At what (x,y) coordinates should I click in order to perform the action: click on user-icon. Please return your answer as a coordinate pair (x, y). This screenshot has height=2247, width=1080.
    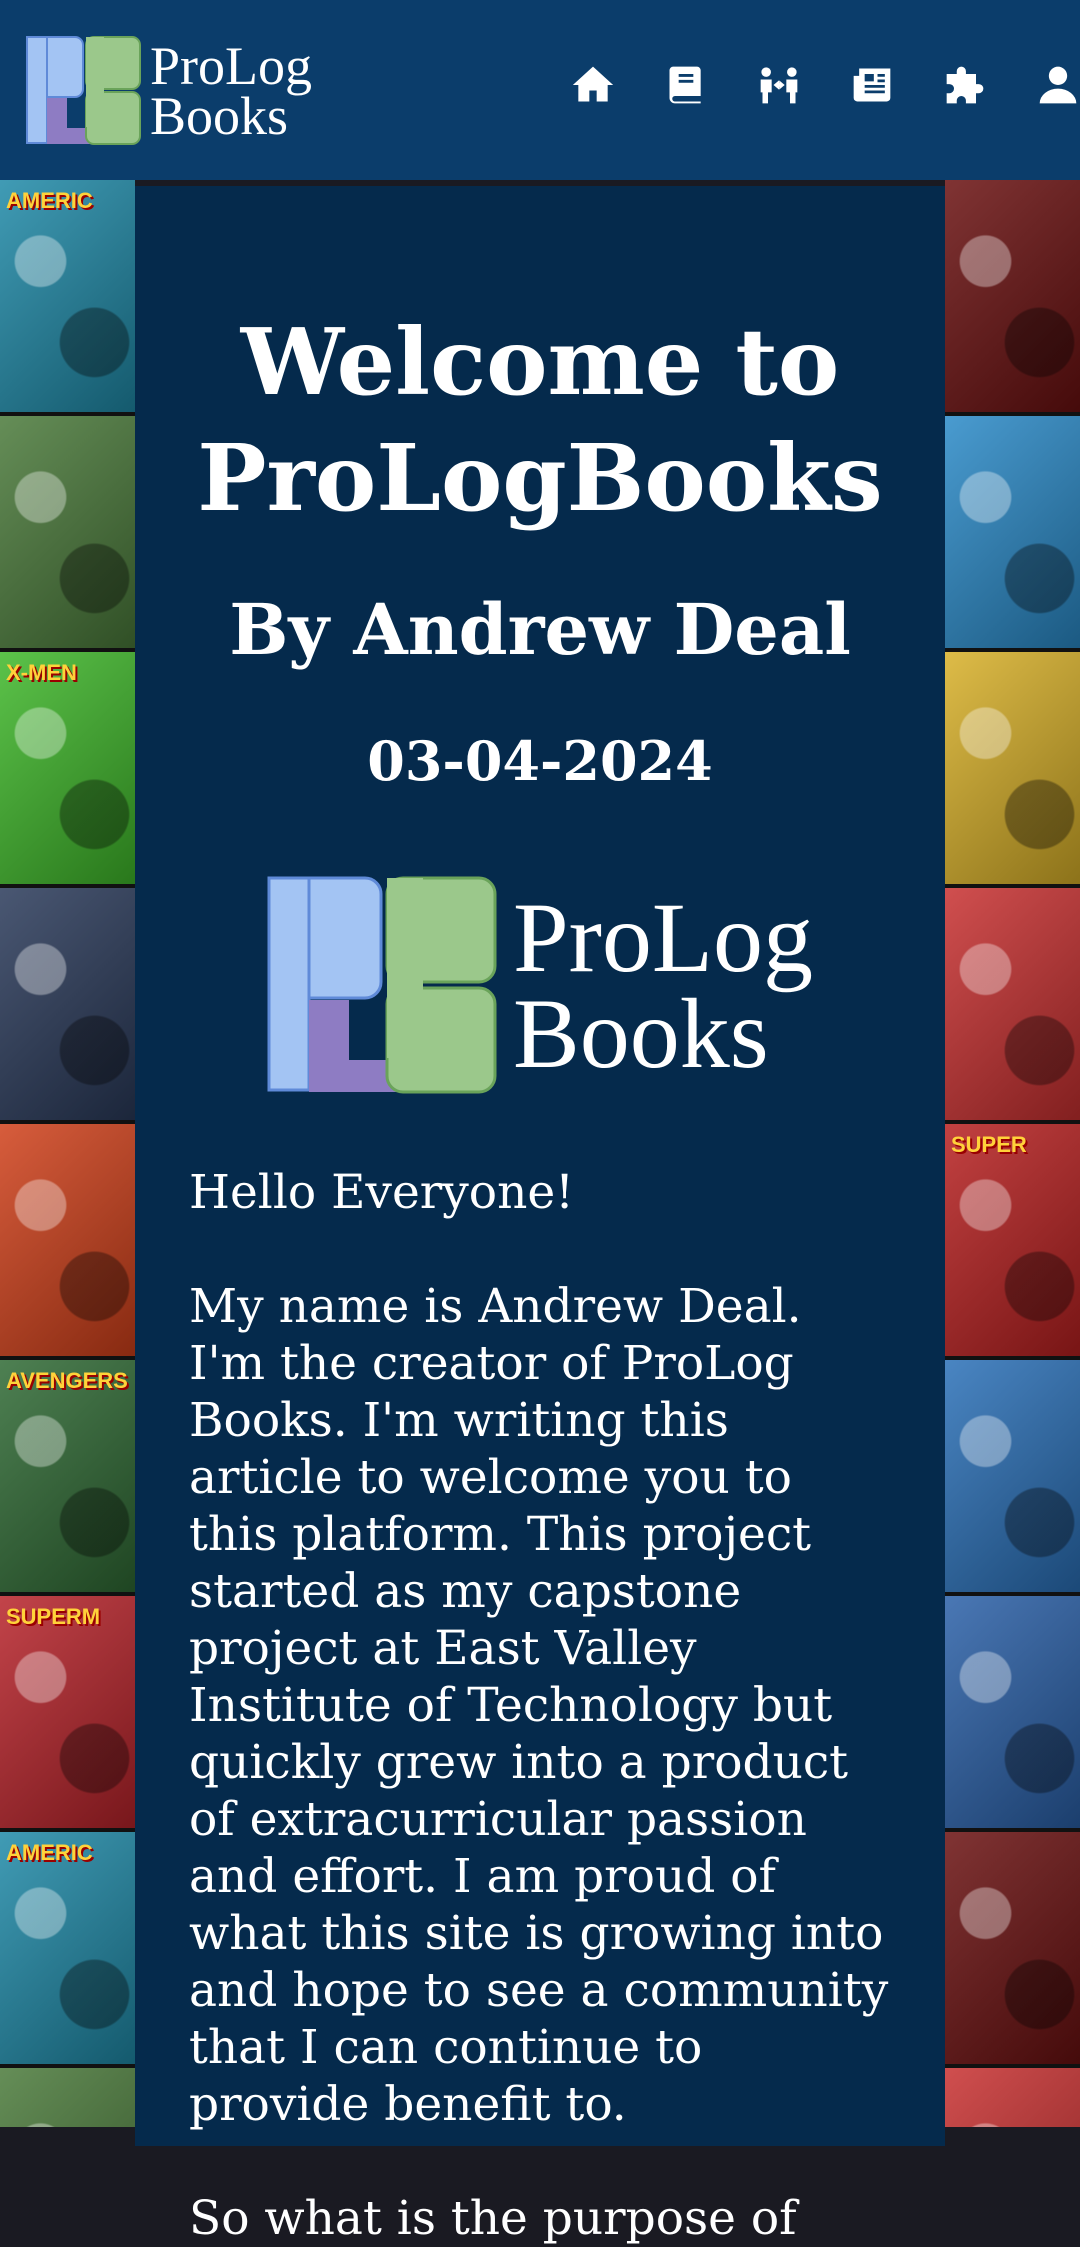
    Looking at the image, I should click on (1058, 85).